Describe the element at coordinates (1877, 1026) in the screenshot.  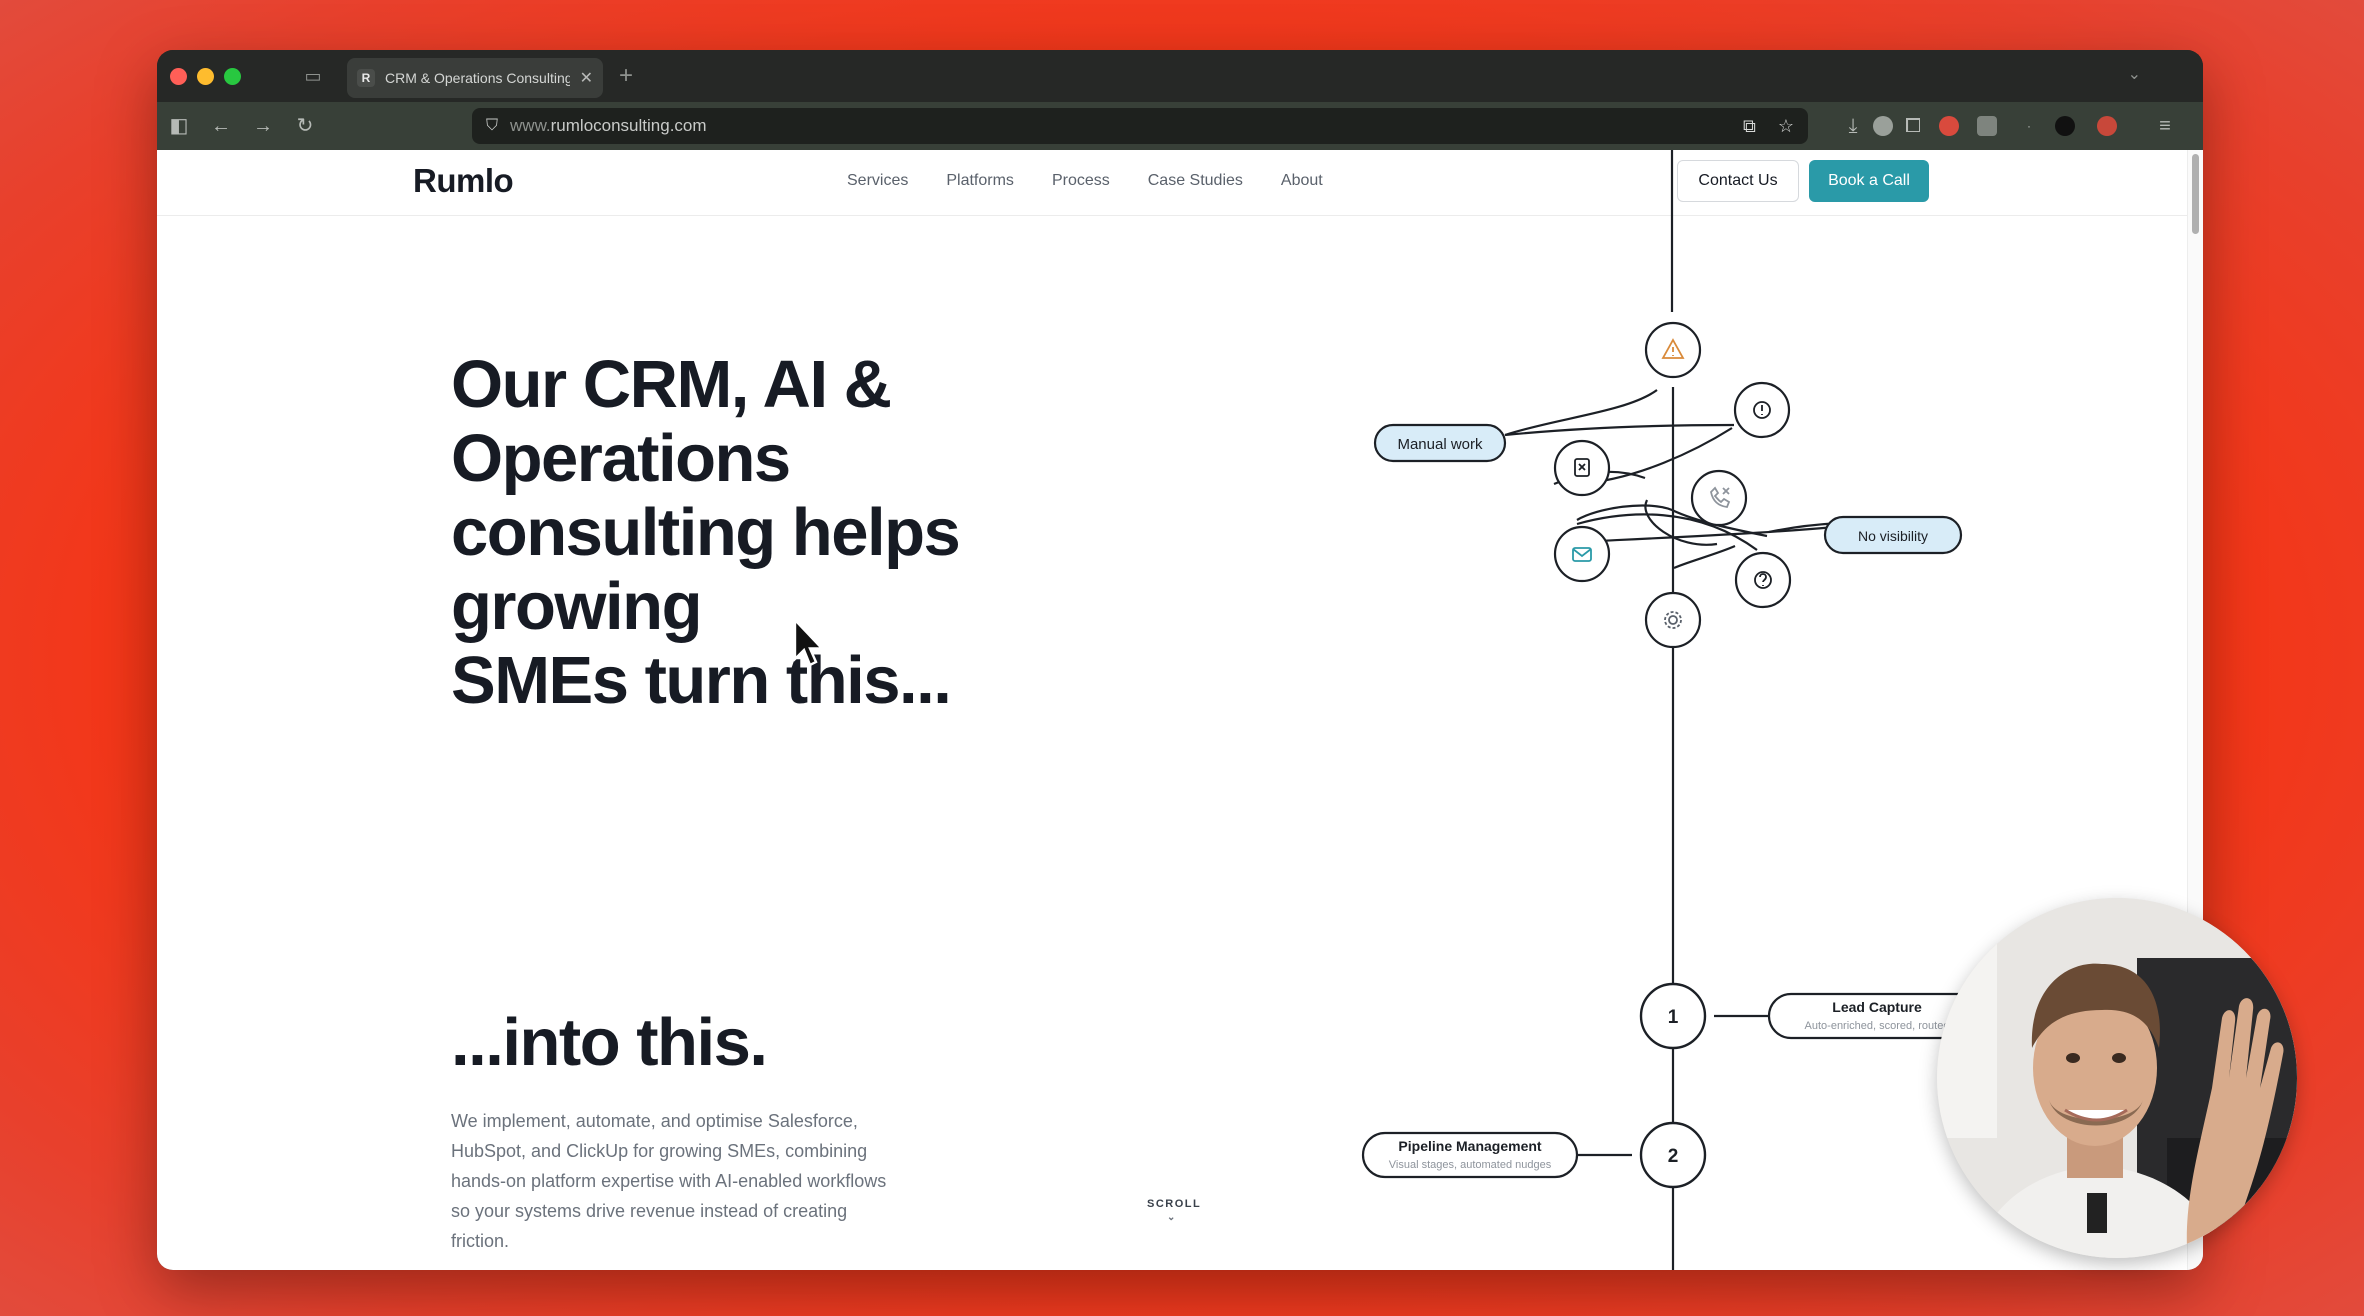
I see `step-subtitle: Auto-enriched, scored, routed` at that location.